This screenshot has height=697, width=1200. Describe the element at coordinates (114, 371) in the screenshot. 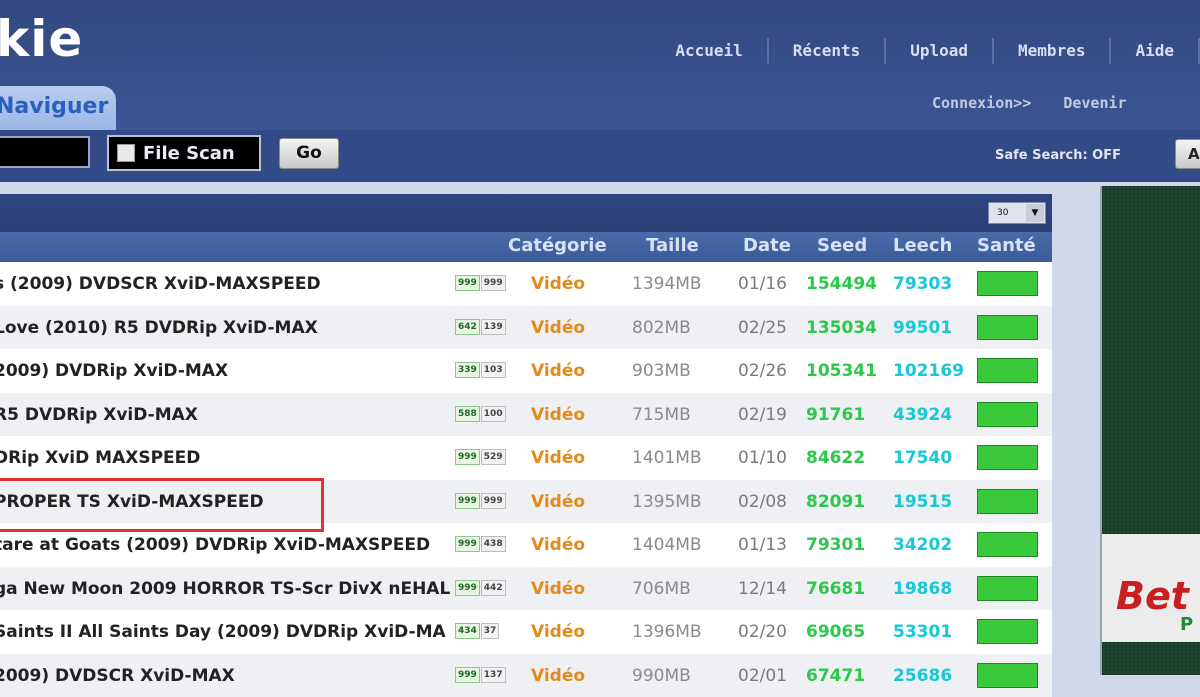

I see `torrent-name-link: 2009) DVDRip XviD-MAX` at that location.